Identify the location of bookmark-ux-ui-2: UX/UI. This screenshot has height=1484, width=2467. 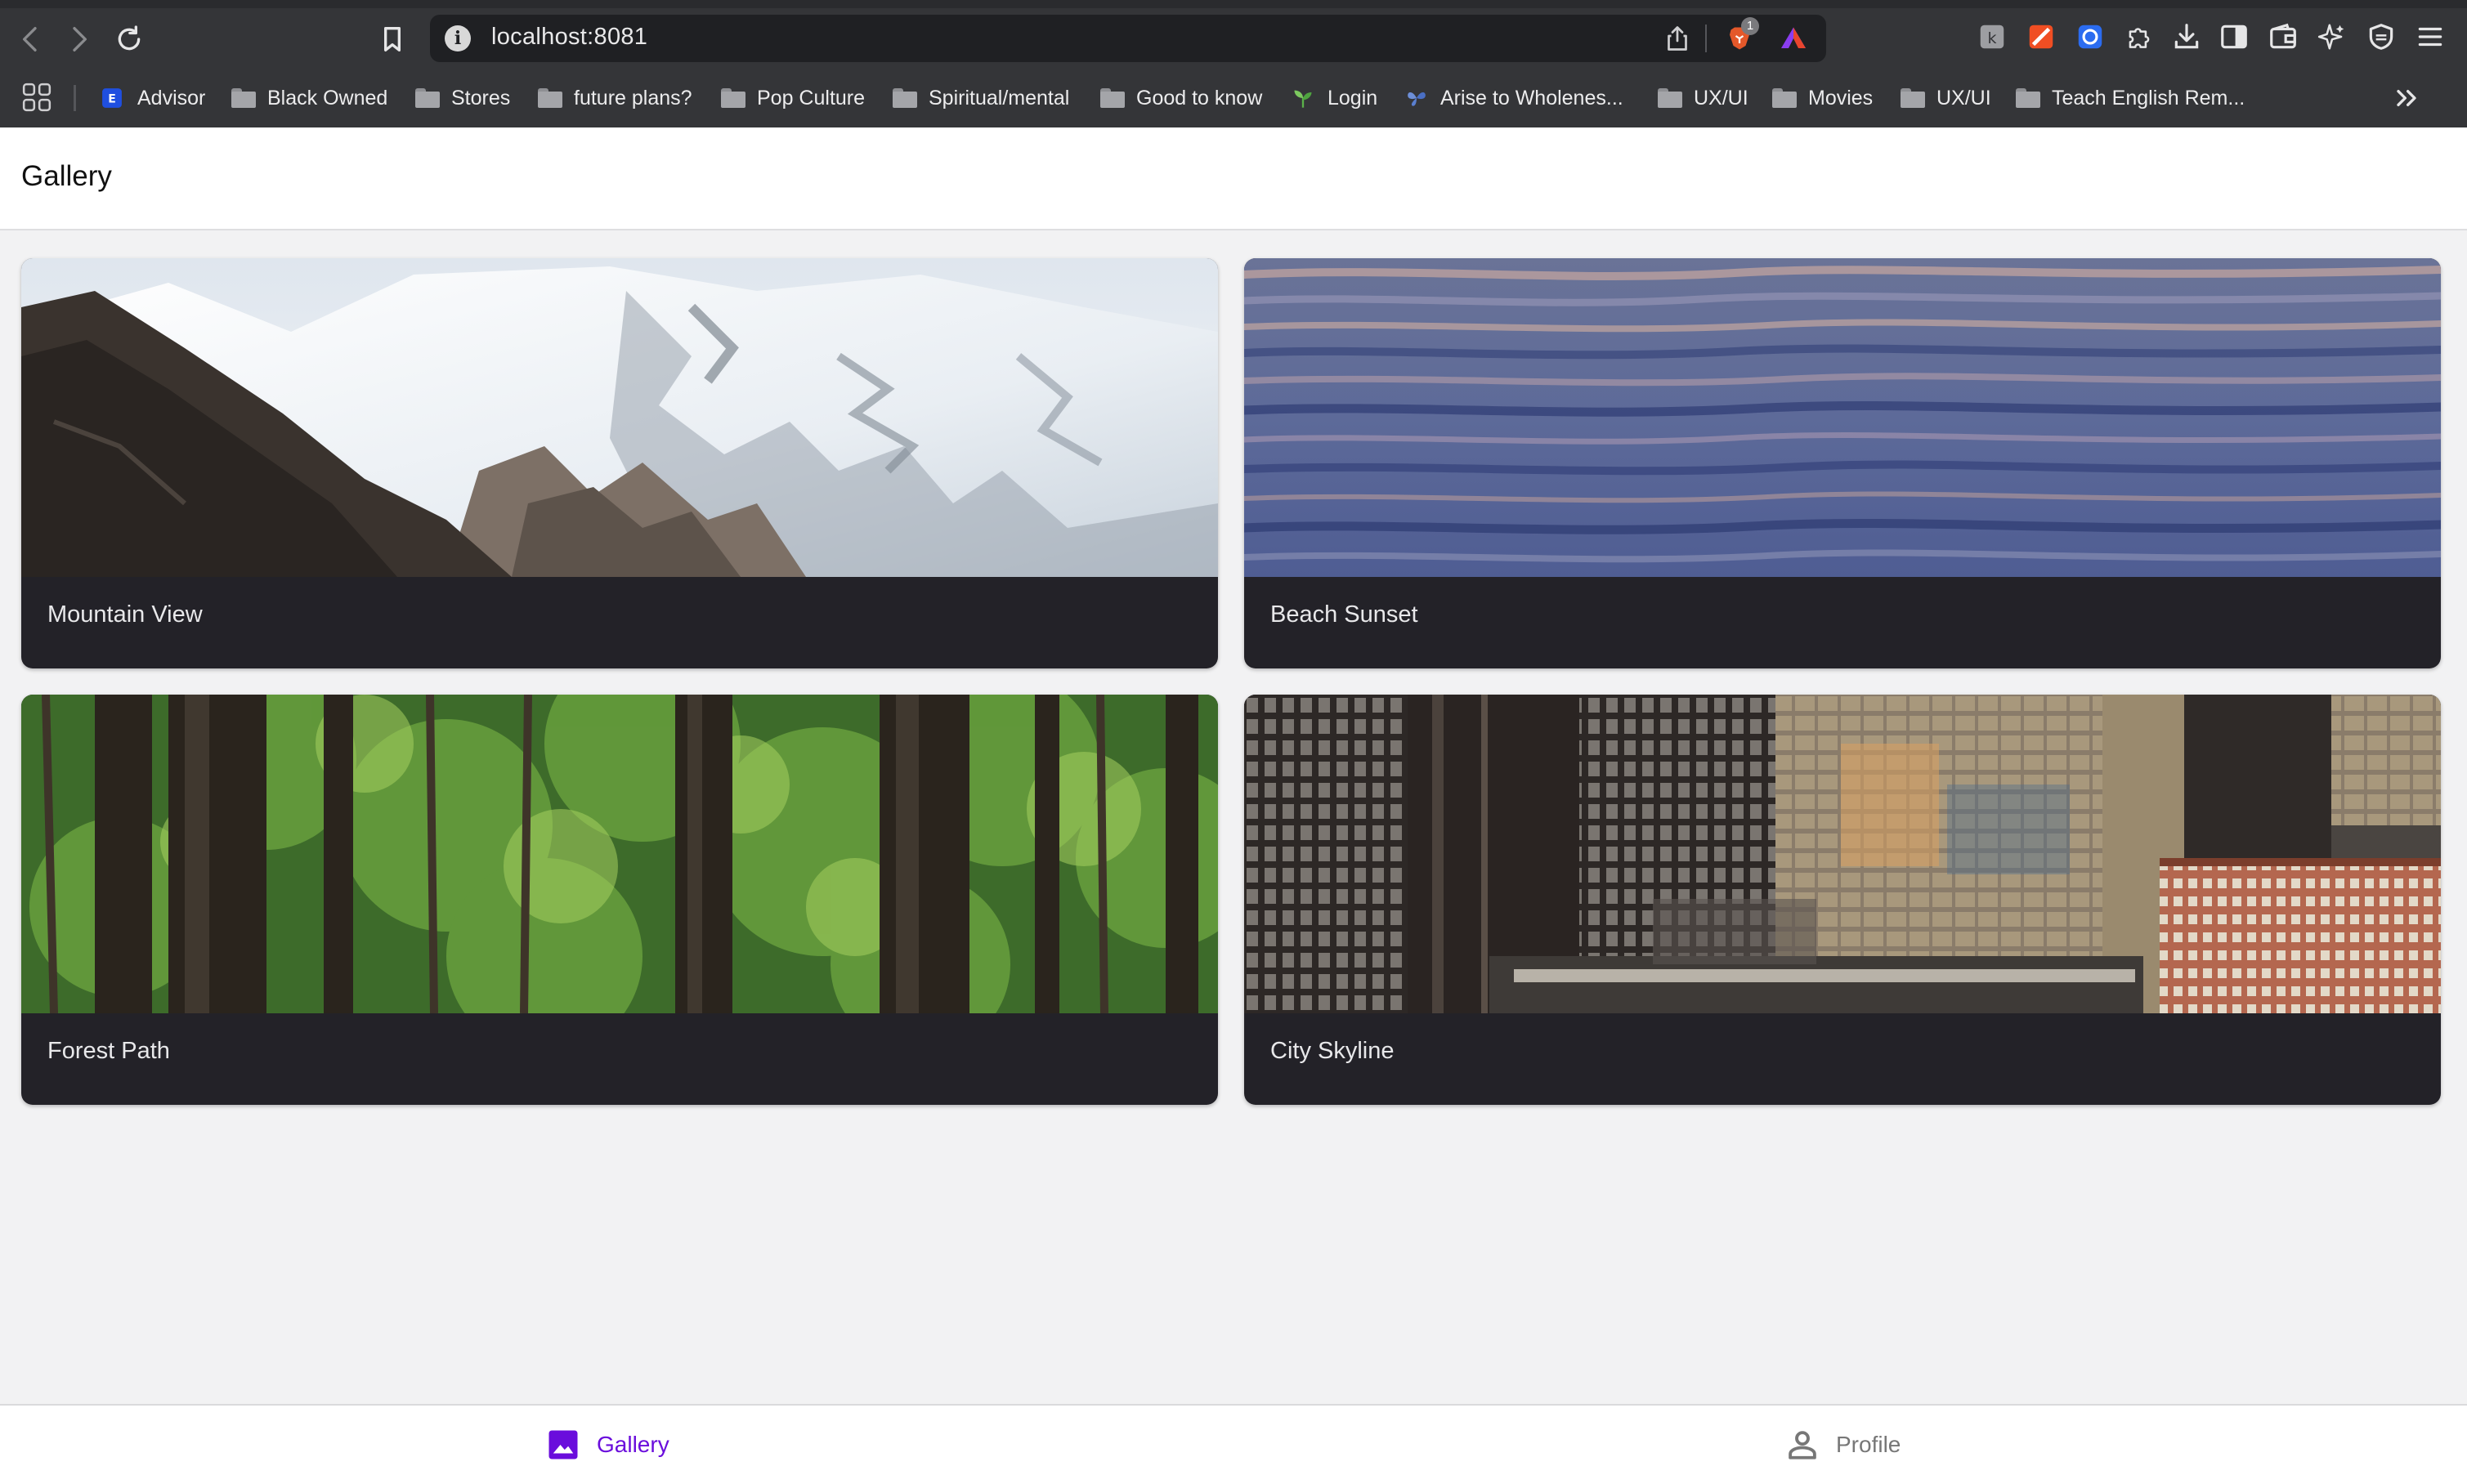
(1946, 98).